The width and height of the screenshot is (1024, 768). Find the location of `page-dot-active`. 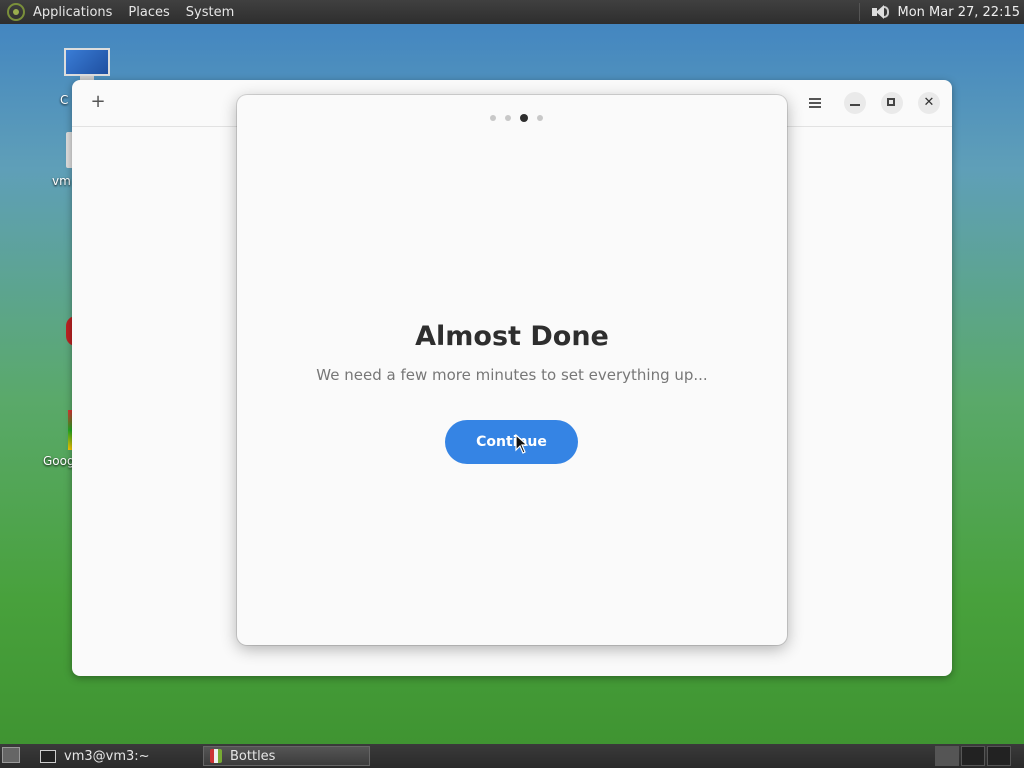

page-dot-active is located at coordinates (524, 118).